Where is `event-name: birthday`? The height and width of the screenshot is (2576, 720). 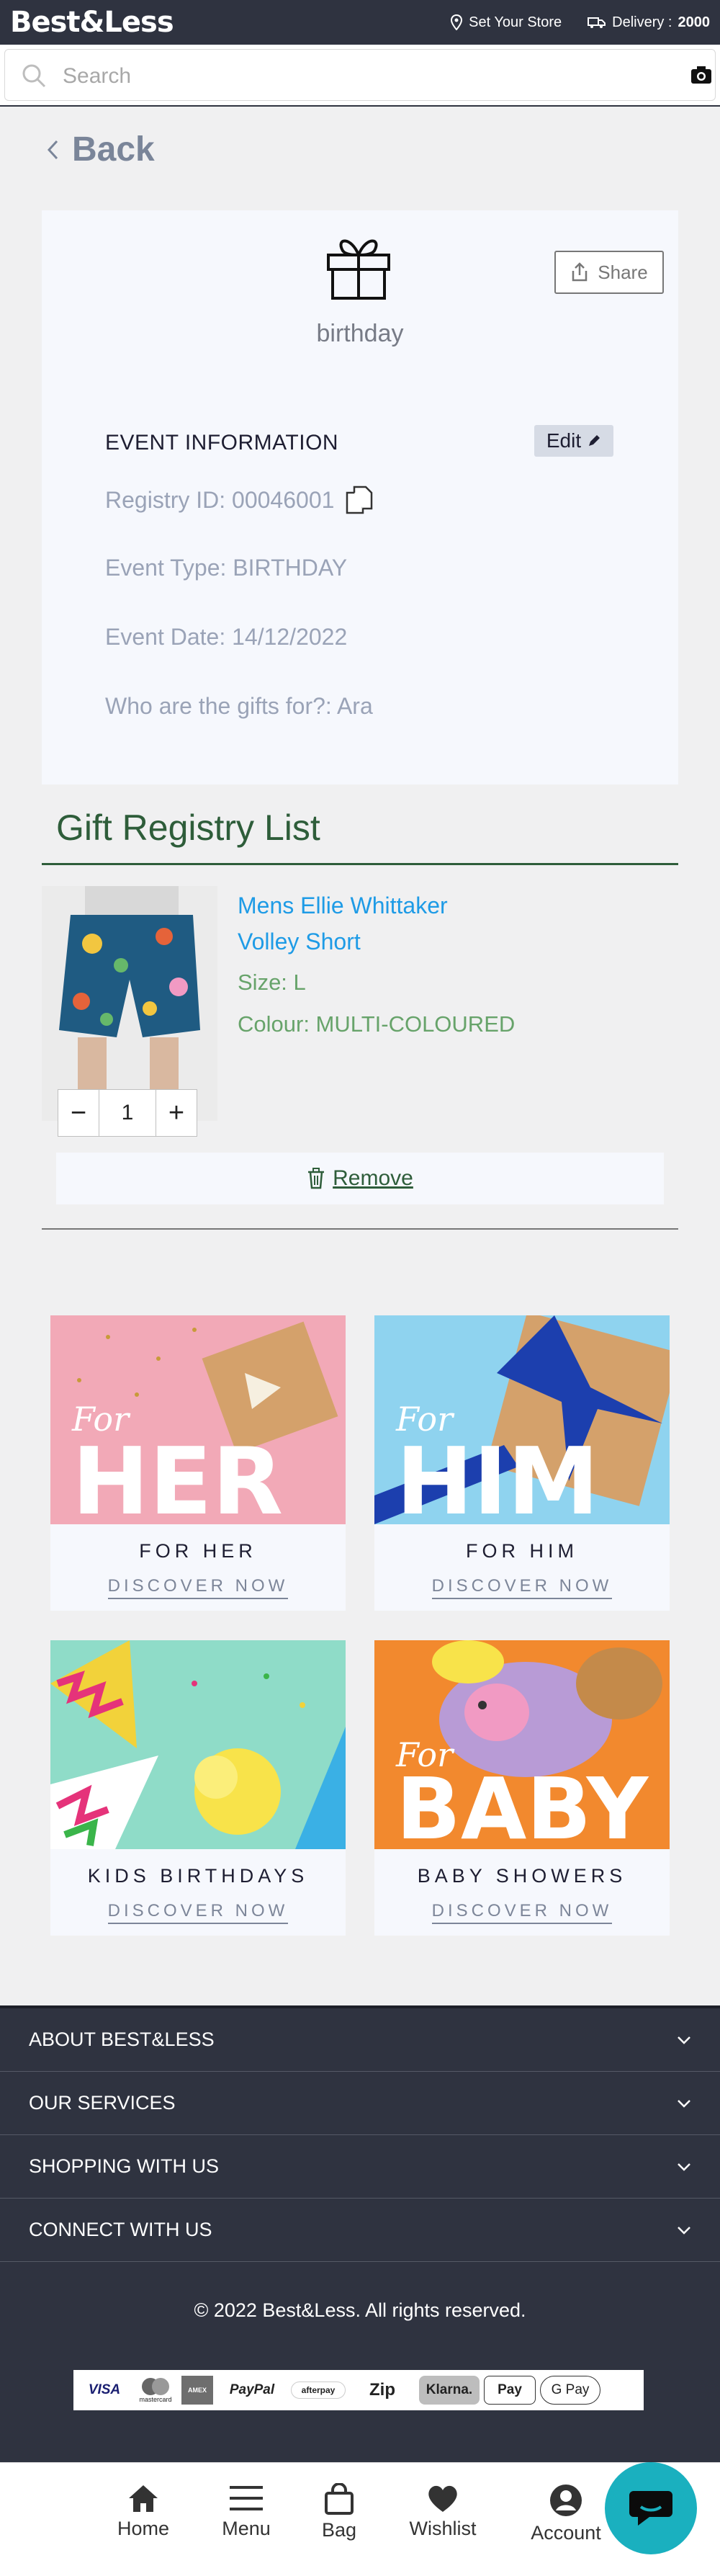 event-name: birthday is located at coordinates (360, 333).